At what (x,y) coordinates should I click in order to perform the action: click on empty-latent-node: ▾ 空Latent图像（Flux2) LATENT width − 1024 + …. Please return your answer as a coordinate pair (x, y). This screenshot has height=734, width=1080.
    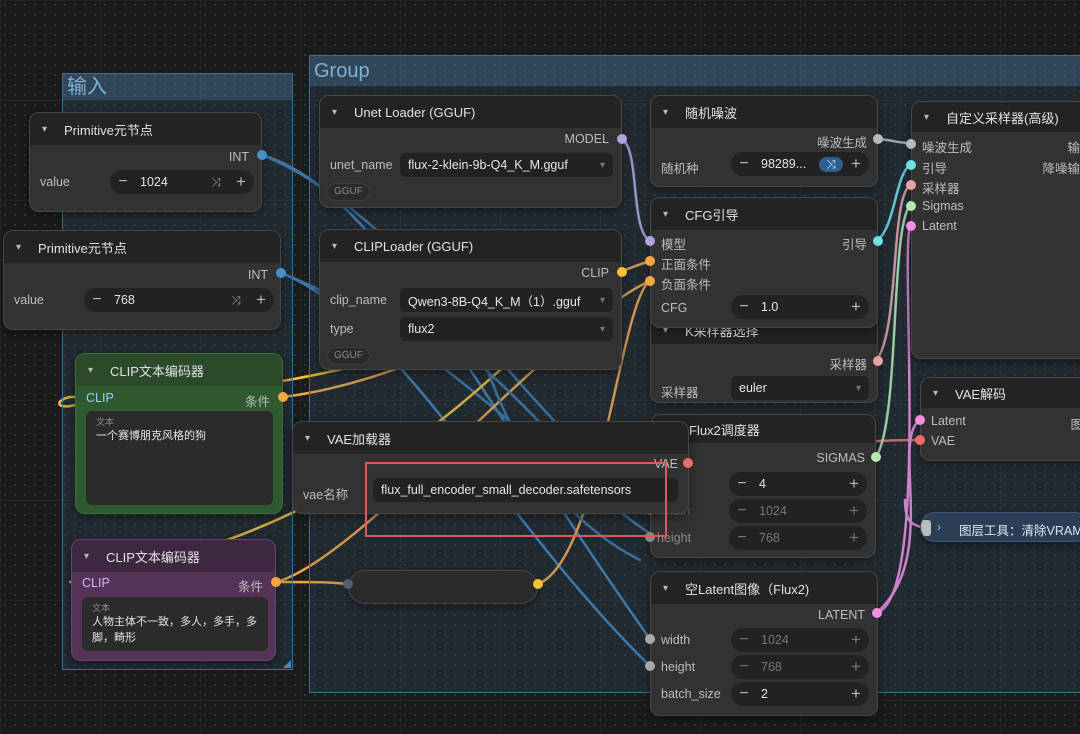
    Looking at the image, I should click on (764, 643).